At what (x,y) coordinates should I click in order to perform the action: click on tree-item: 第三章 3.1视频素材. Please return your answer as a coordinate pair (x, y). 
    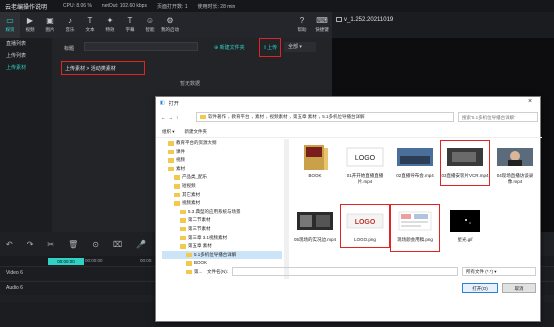
    Looking at the image, I should click on (222, 238).